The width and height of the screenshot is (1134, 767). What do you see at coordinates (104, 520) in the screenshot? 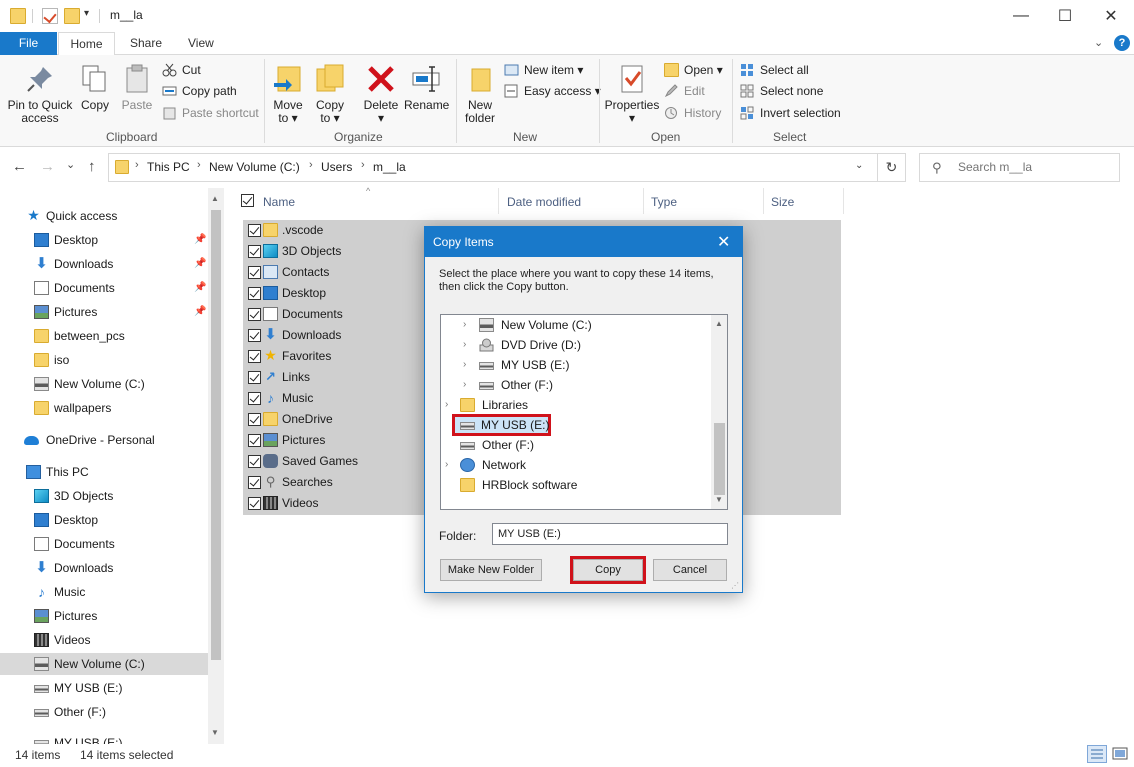
I see `nav-item-desktop: Desktop` at bounding box center [104, 520].